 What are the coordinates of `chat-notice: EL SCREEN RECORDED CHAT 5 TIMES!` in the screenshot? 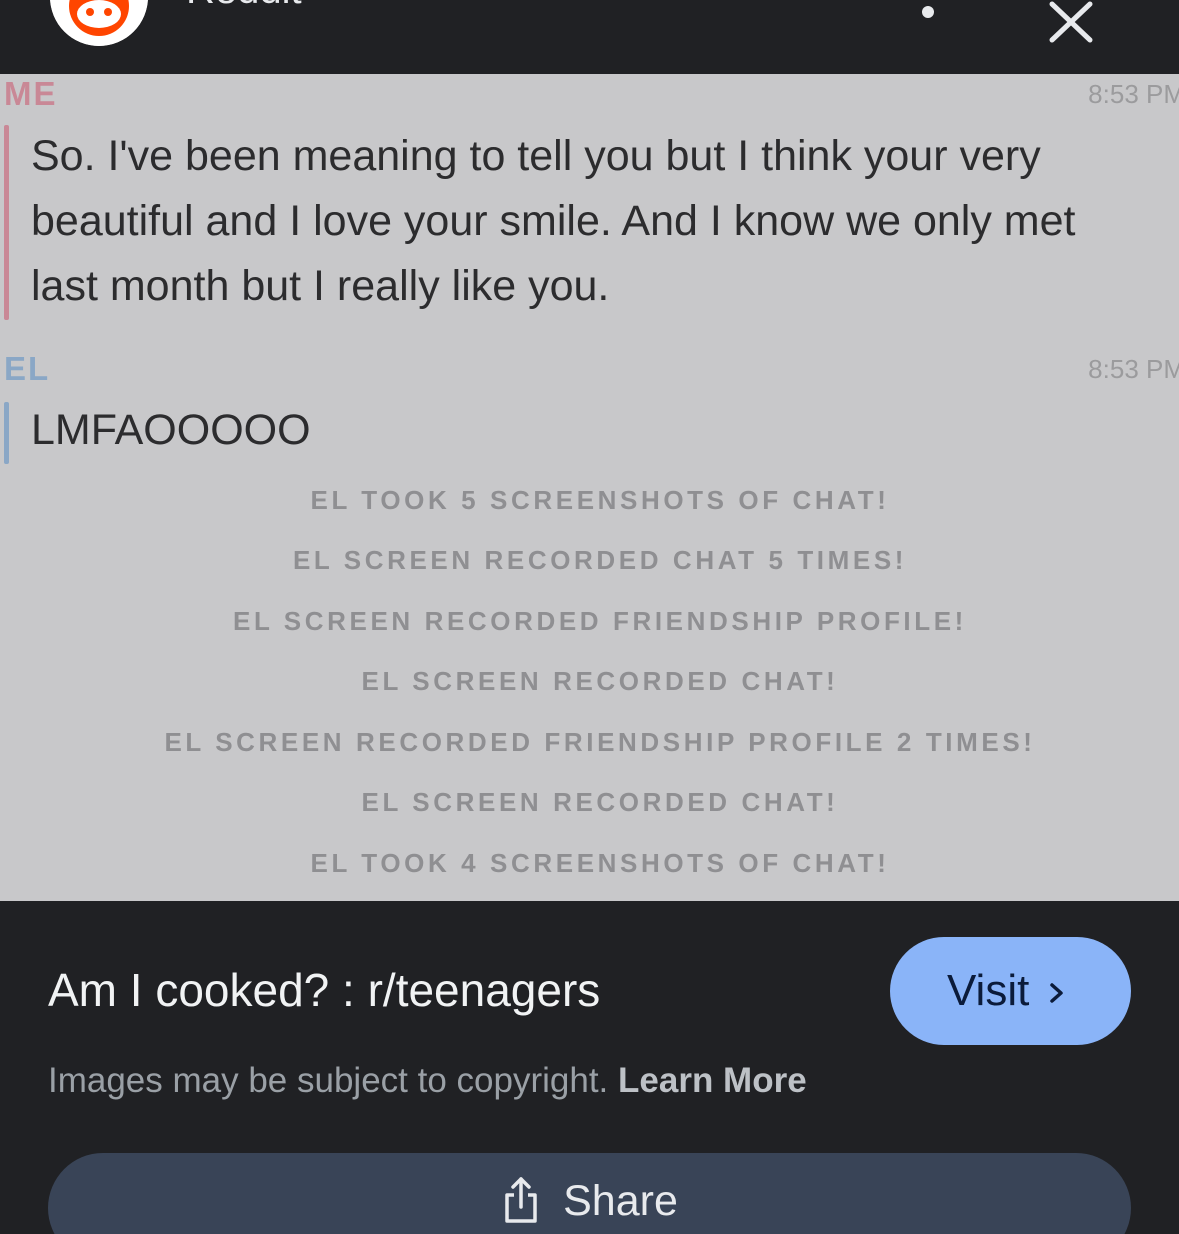 It's located at (600, 560).